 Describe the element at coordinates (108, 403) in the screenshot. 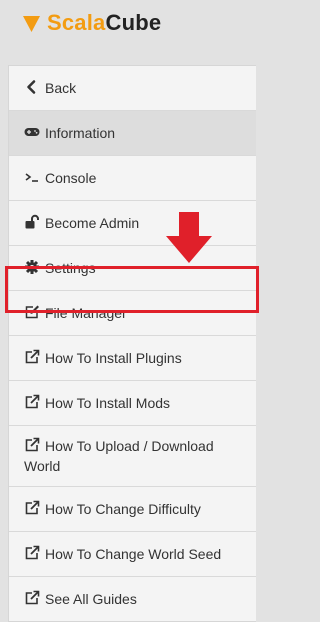

I see `menu-item-label: How To Install Mods` at that location.